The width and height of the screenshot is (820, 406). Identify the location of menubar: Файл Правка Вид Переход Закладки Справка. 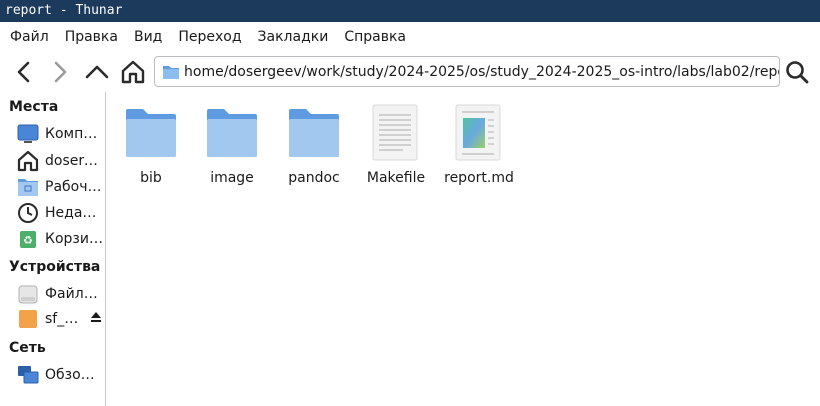
(410, 37).